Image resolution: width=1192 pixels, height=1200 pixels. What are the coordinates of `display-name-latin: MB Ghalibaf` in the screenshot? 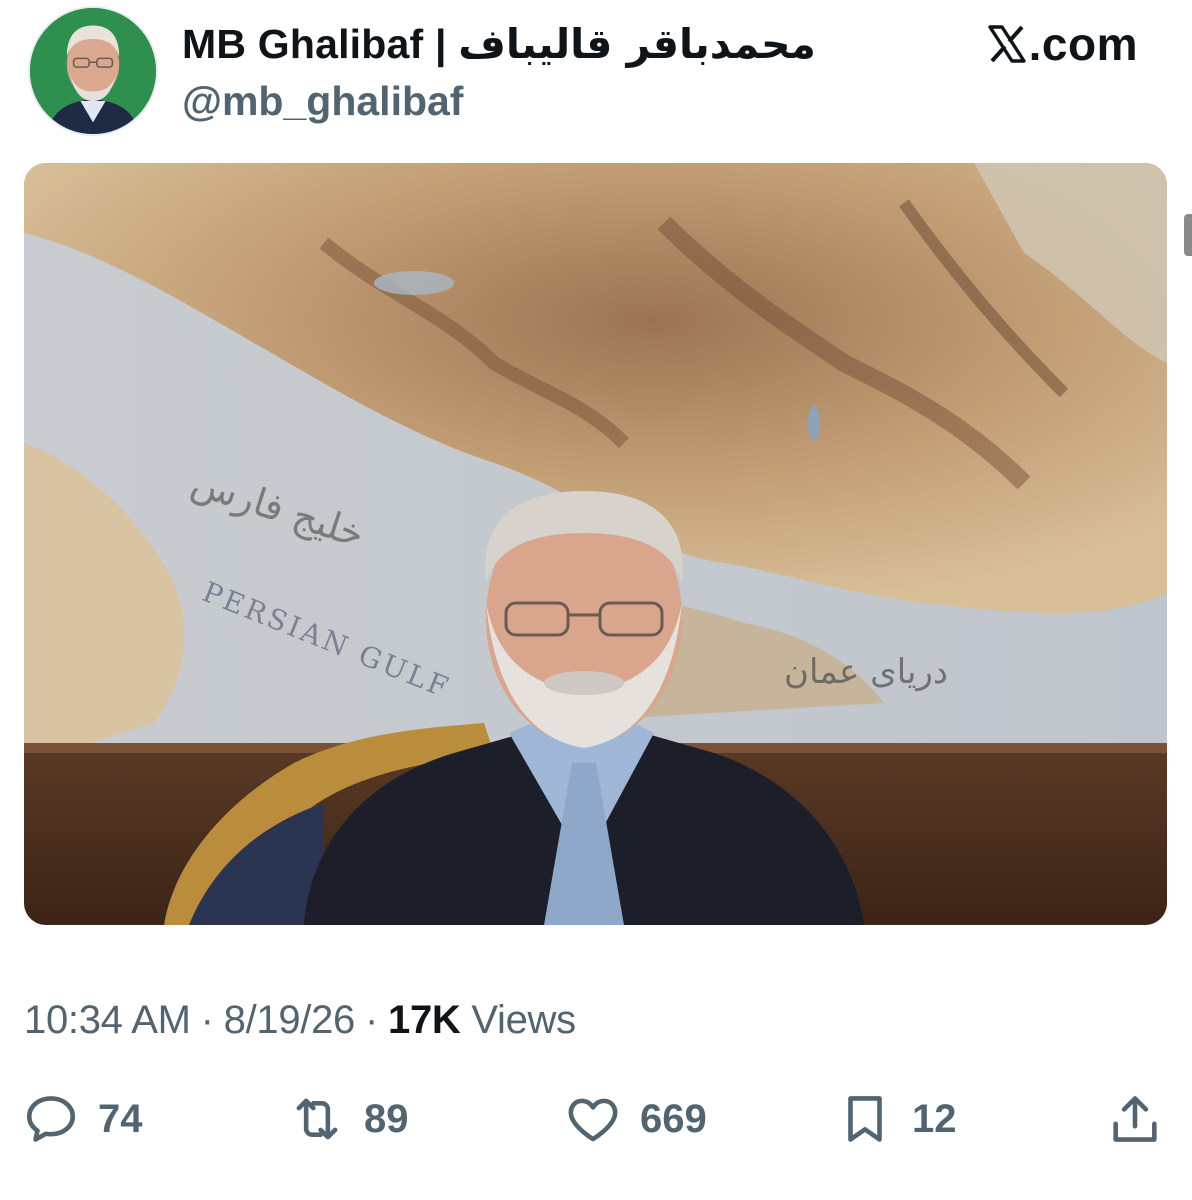 It's located at (303, 44).